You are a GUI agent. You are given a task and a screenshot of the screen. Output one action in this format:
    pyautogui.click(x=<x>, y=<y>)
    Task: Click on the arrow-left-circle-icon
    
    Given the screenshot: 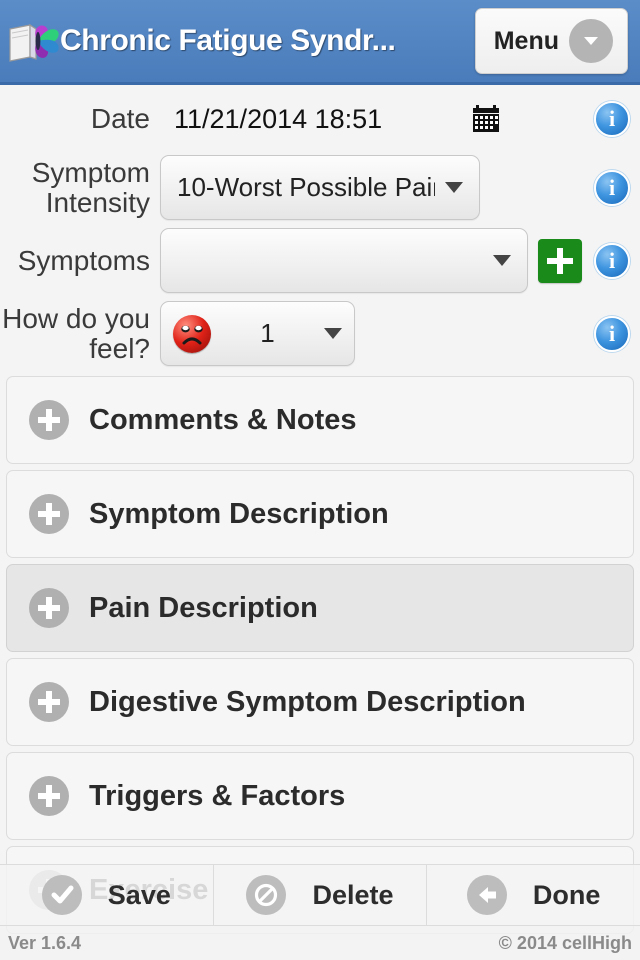 What is the action you would take?
    pyautogui.click(x=486, y=895)
    